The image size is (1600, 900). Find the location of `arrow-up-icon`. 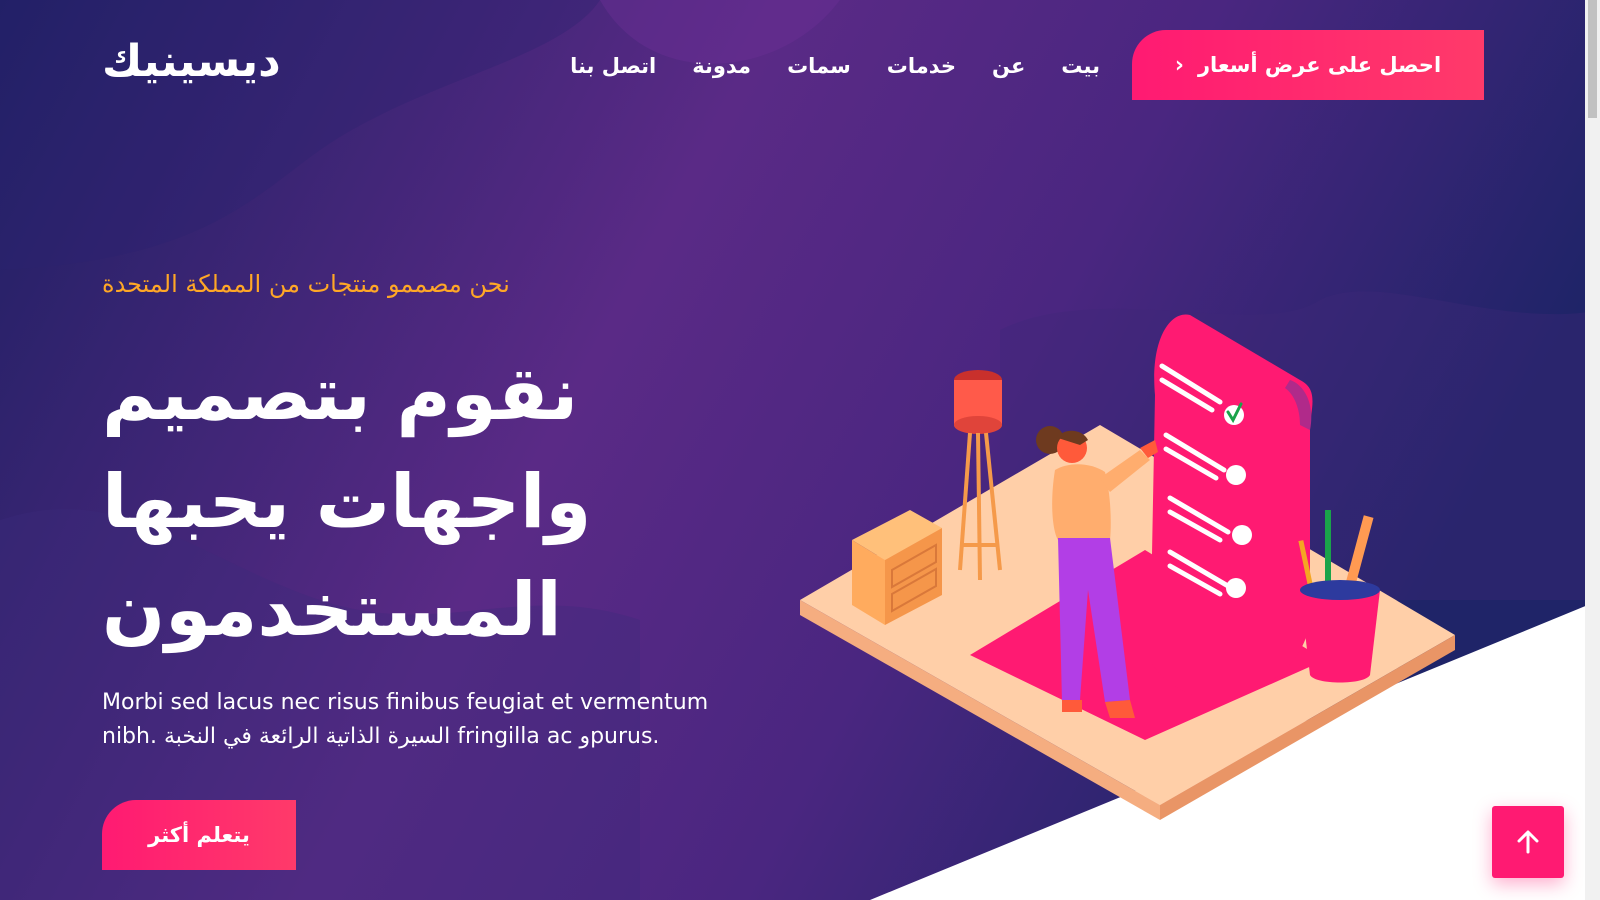

arrow-up-icon is located at coordinates (1528, 842).